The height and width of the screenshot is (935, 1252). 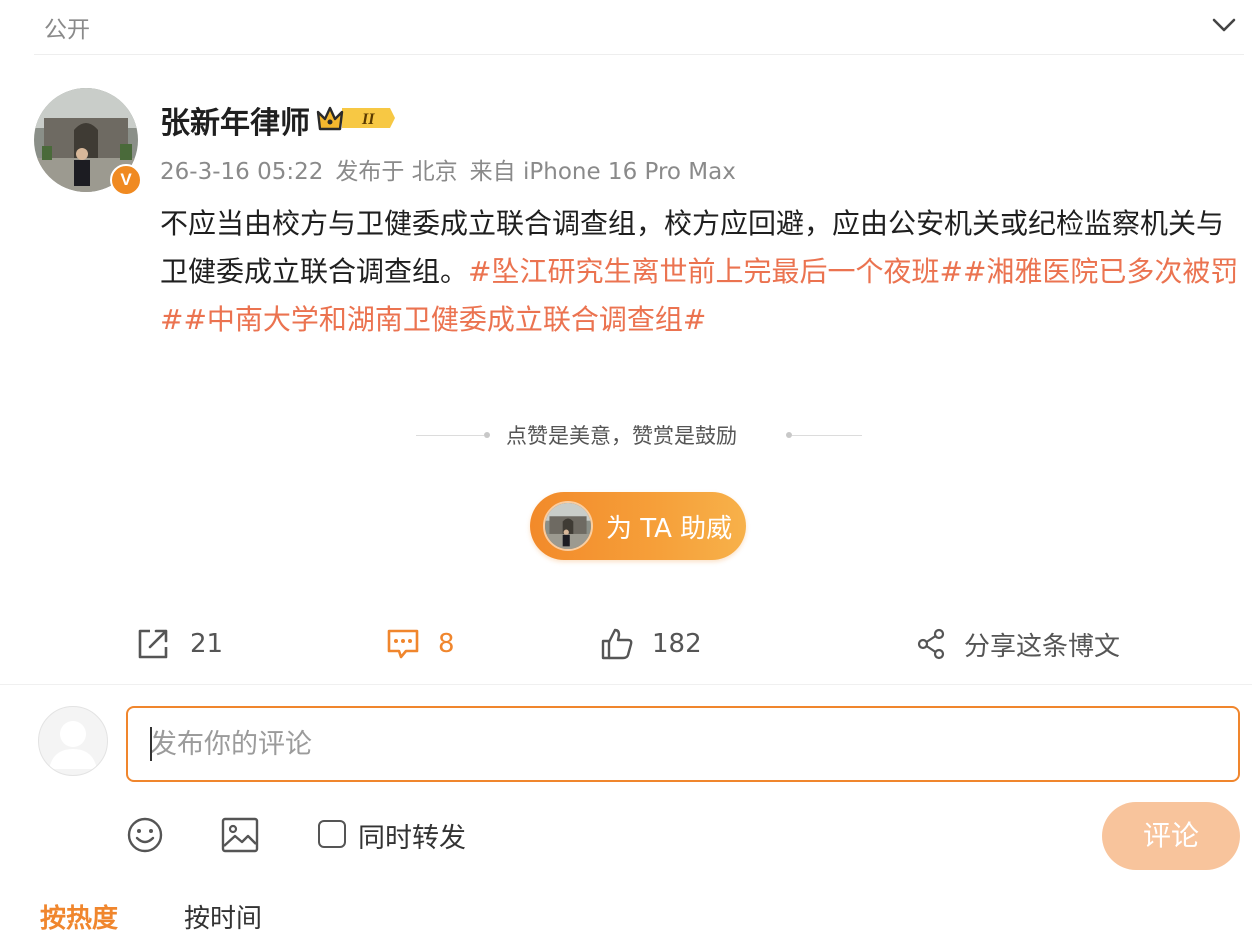 I want to click on repost-icon, so click(x=153, y=644).